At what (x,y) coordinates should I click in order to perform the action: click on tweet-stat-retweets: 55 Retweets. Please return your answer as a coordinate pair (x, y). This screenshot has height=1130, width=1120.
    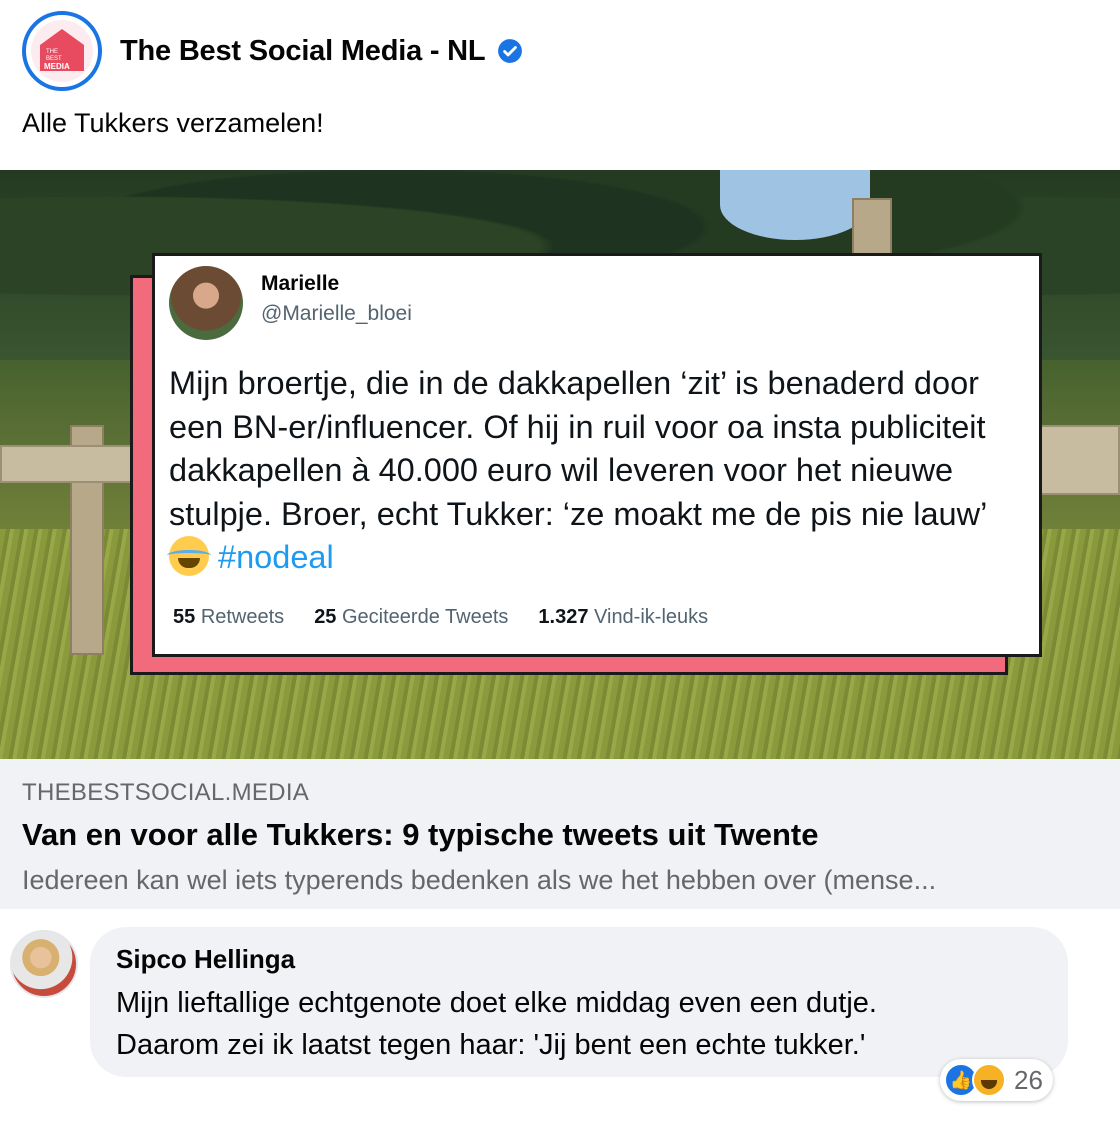
    Looking at the image, I should click on (229, 617).